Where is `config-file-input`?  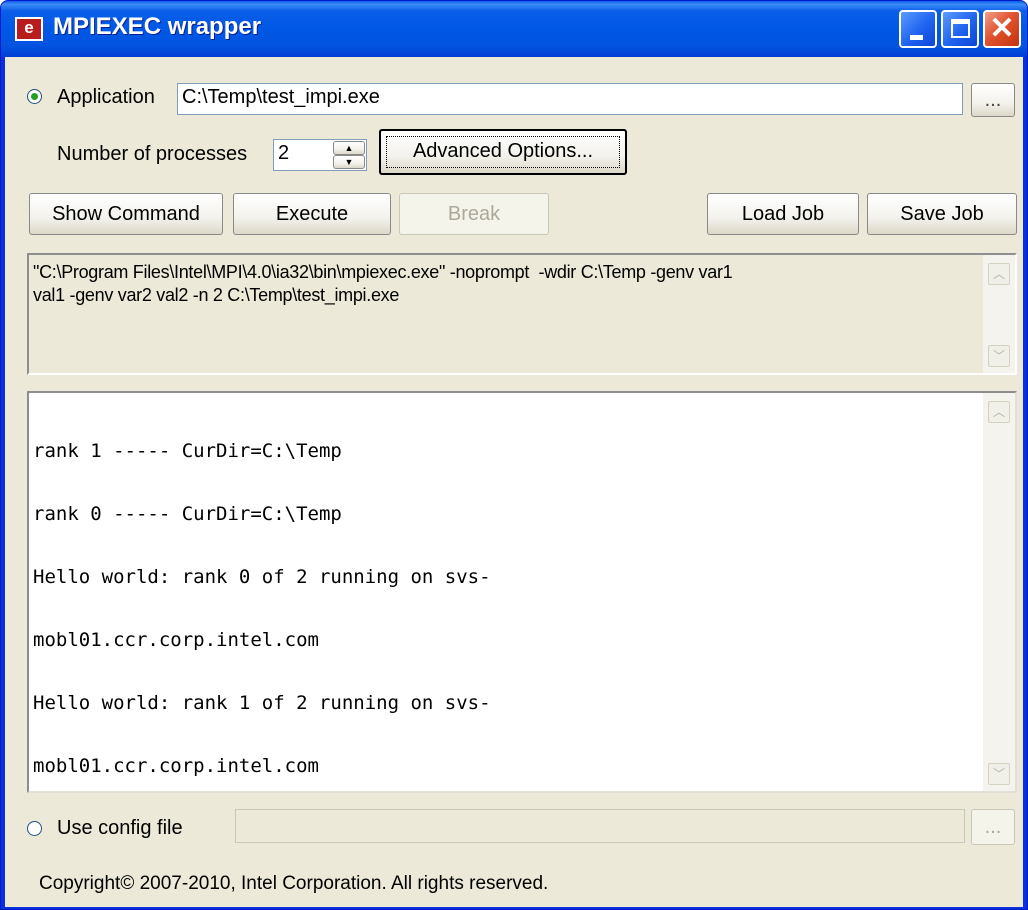 config-file-input is located at coordinates (600, 826).